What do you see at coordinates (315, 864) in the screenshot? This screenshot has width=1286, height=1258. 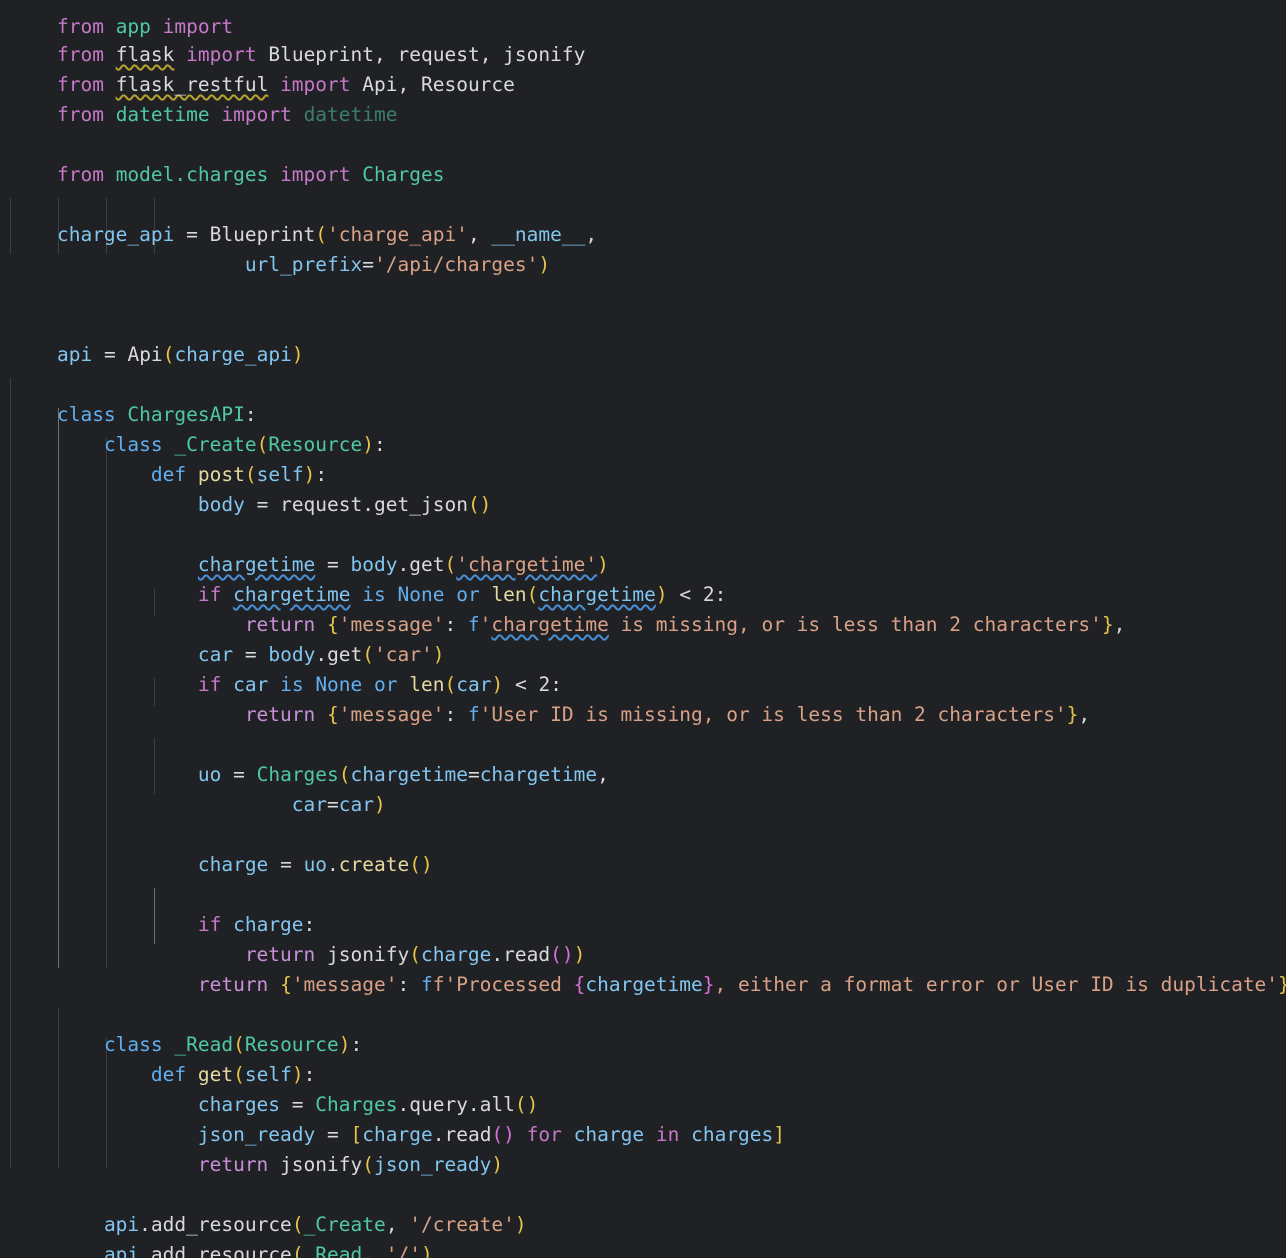 I see `token-var-uo: uo` at bounding box center [315, 864].